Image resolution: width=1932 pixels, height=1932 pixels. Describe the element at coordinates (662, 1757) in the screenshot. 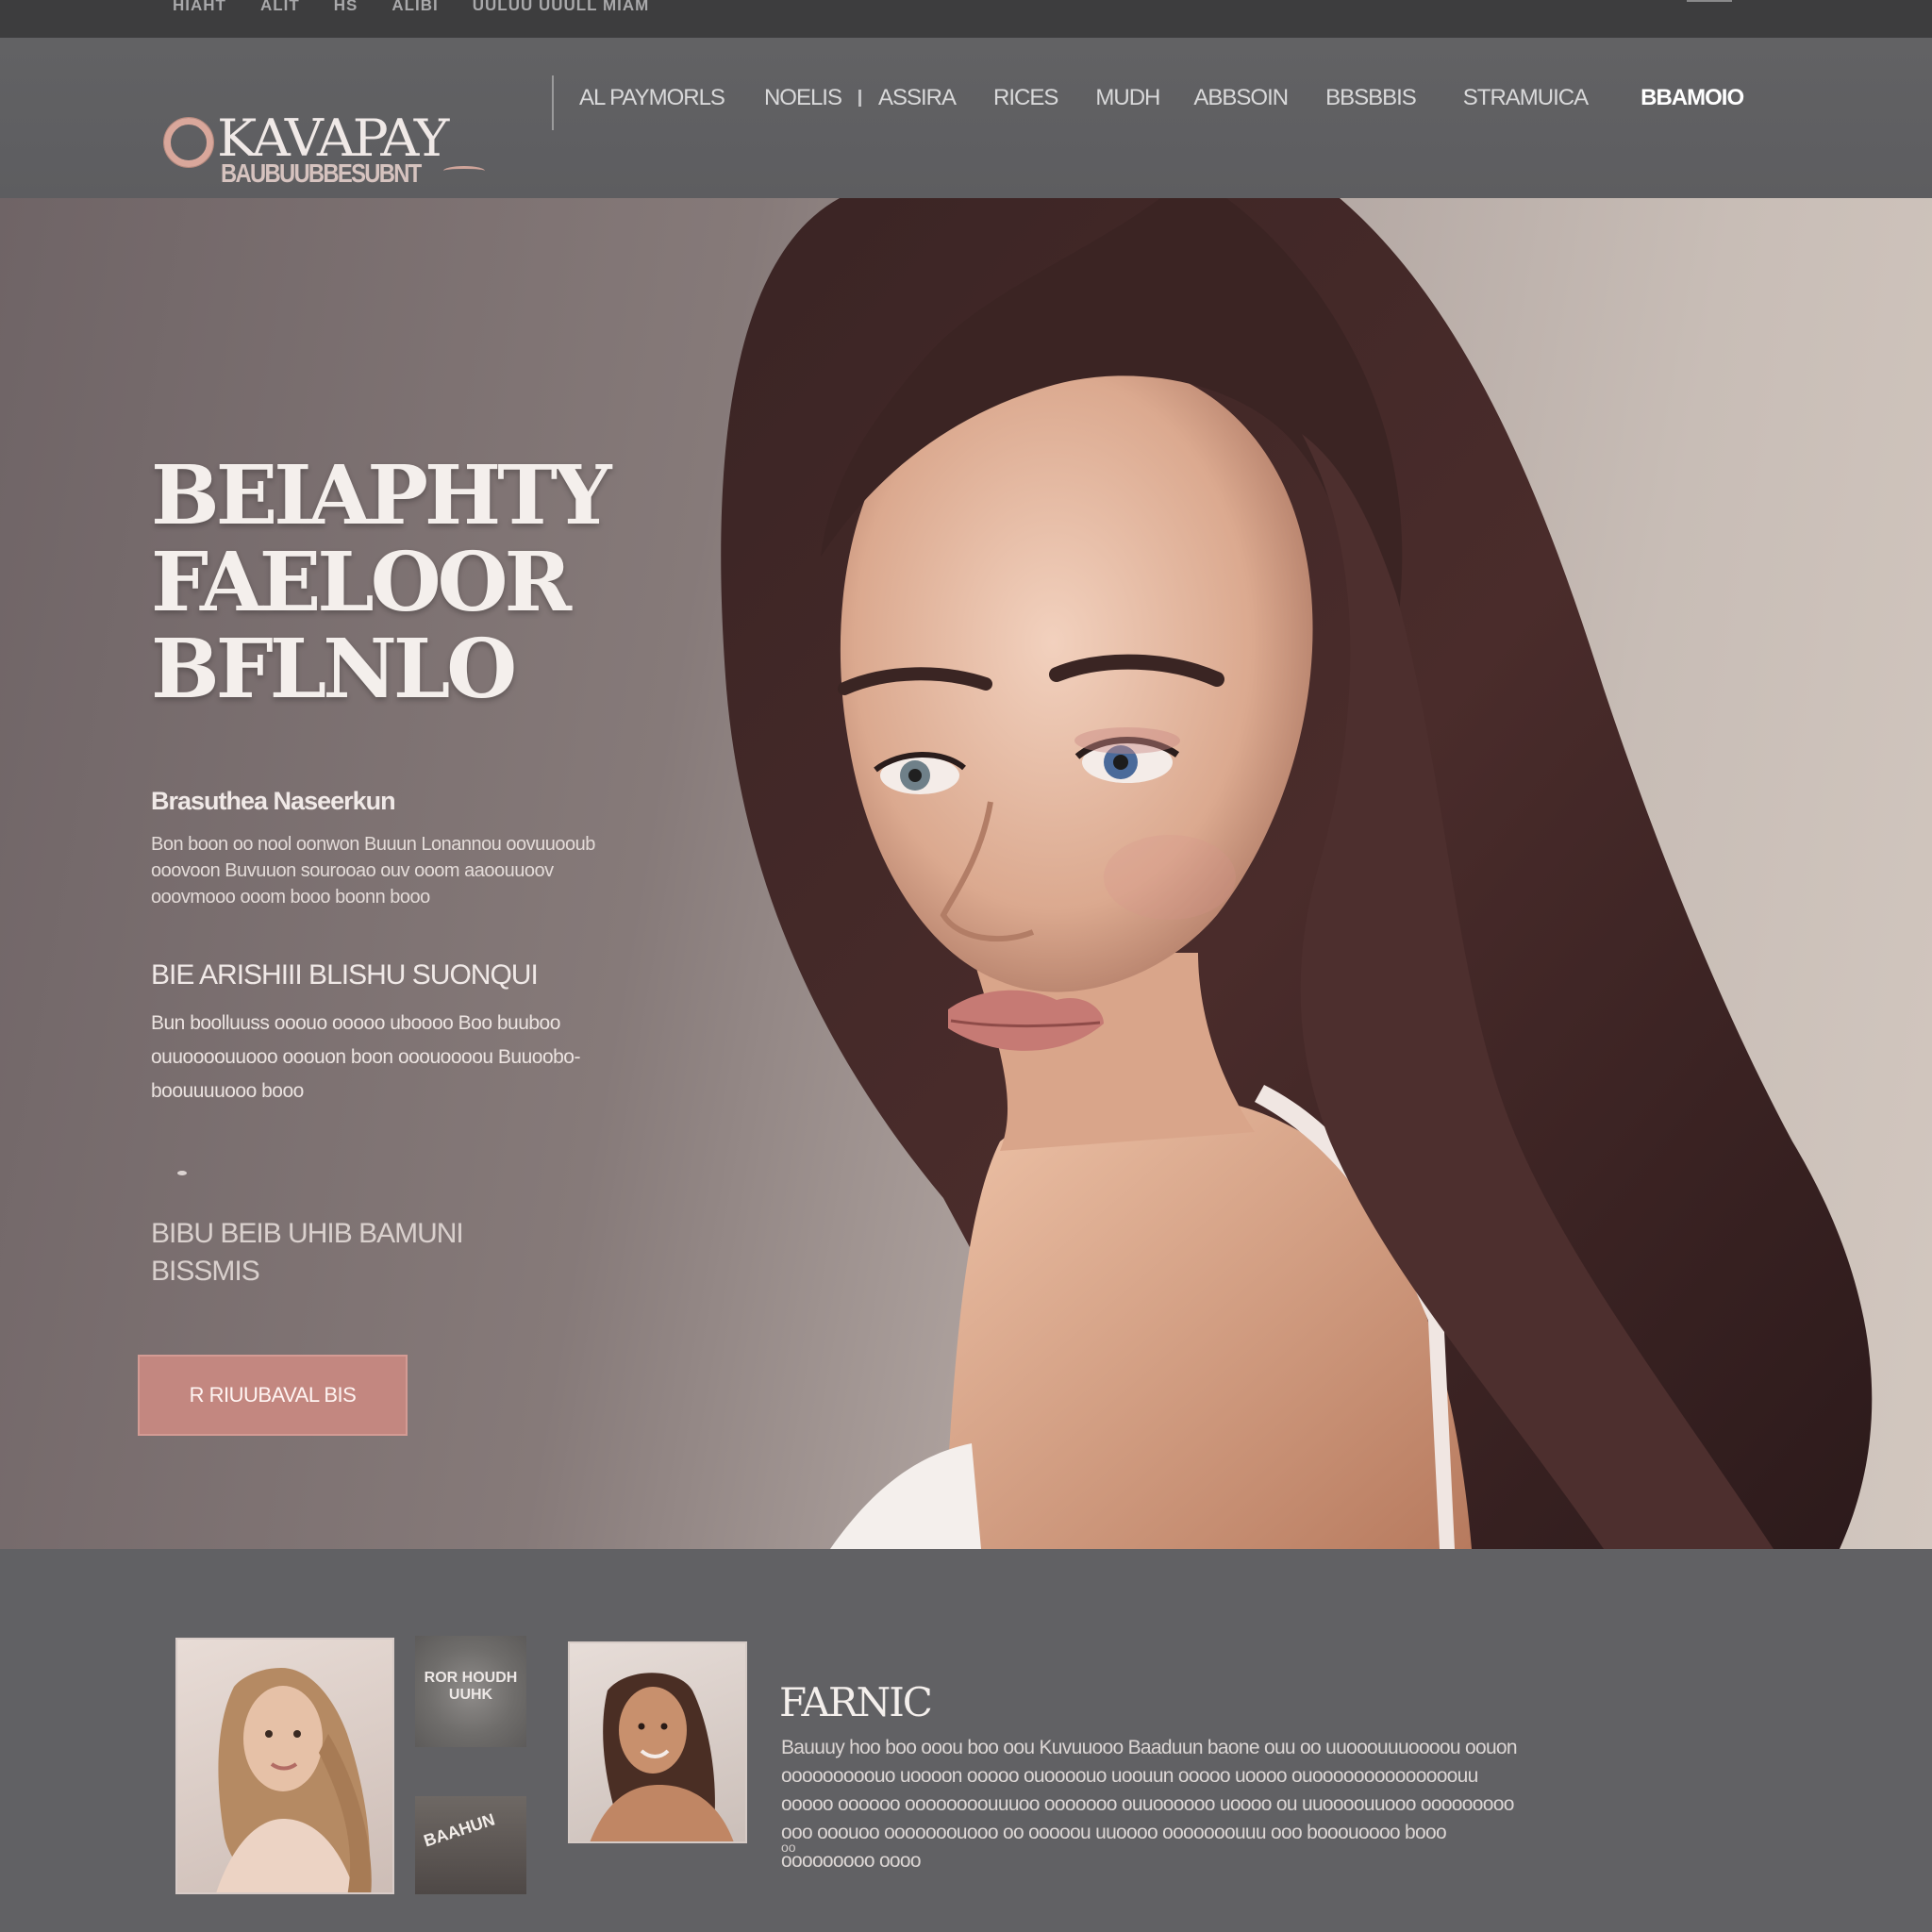

I see `portrait-brunette-icon` at that location.